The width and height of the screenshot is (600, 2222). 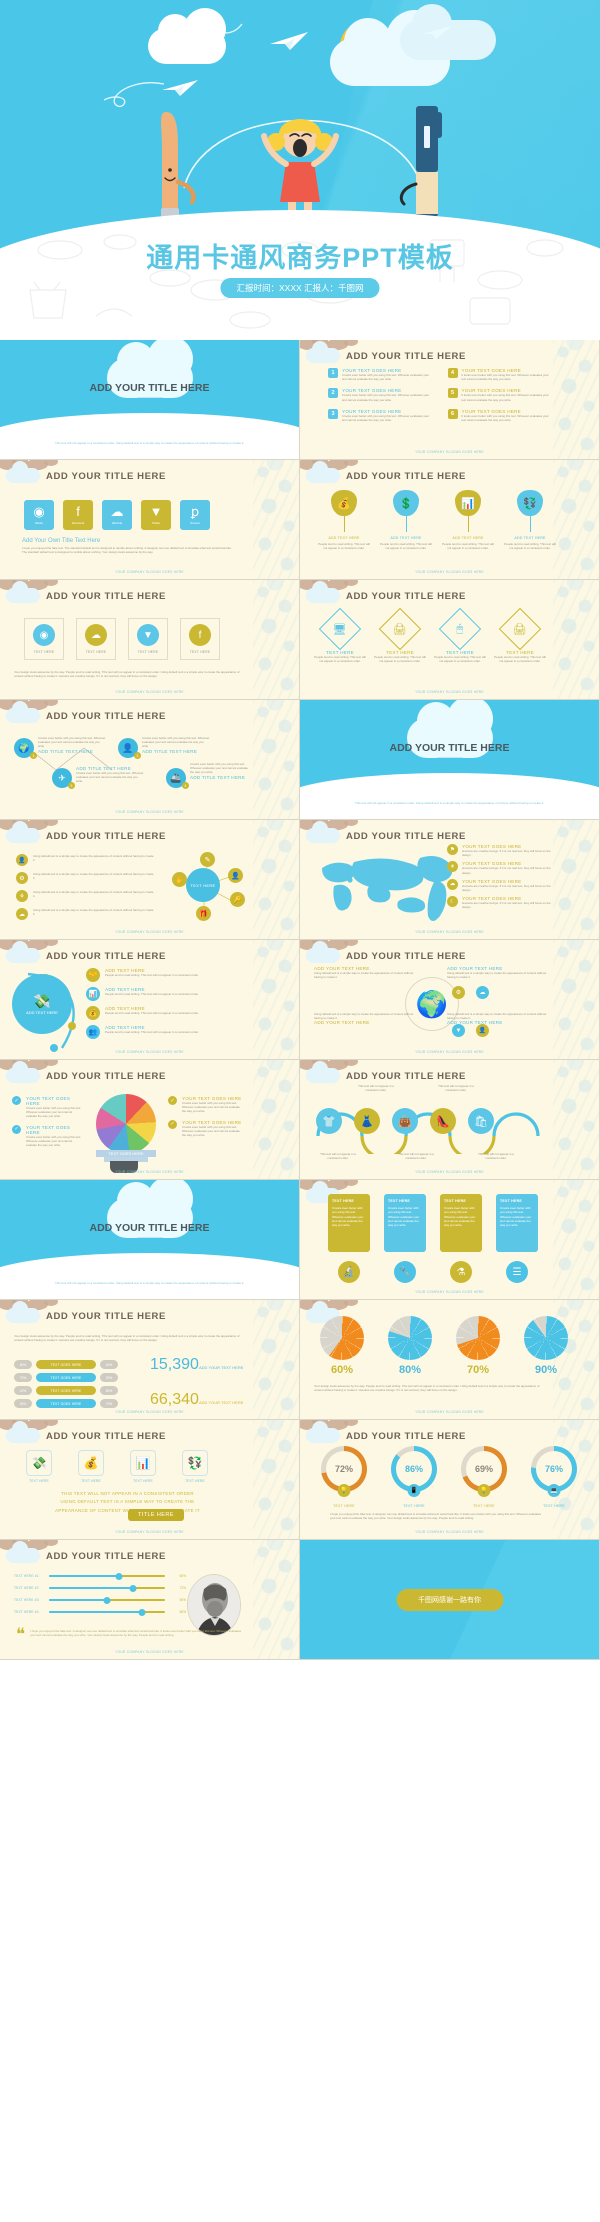 I want to click on item-head: YOUR TEXT GOES HERE, so click(x=48, y=1101).